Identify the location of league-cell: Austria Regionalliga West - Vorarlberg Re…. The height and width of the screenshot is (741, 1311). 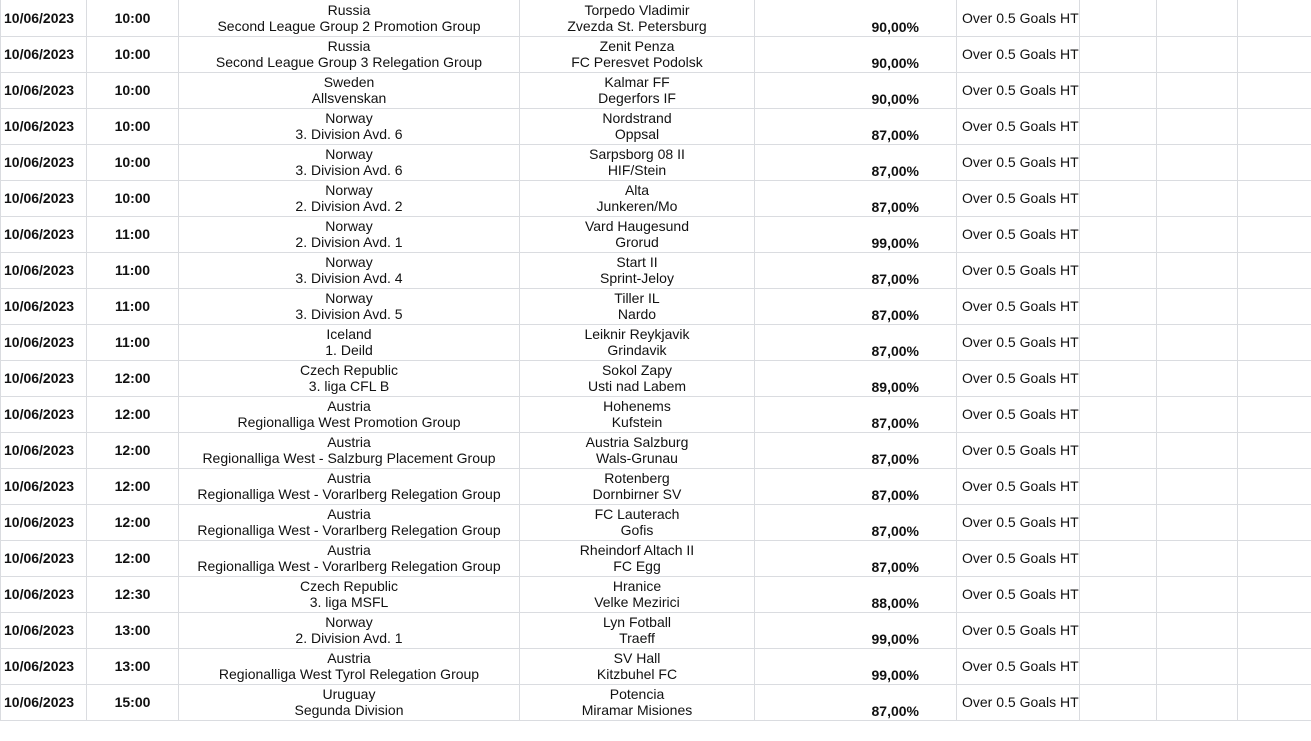
(349, 558).